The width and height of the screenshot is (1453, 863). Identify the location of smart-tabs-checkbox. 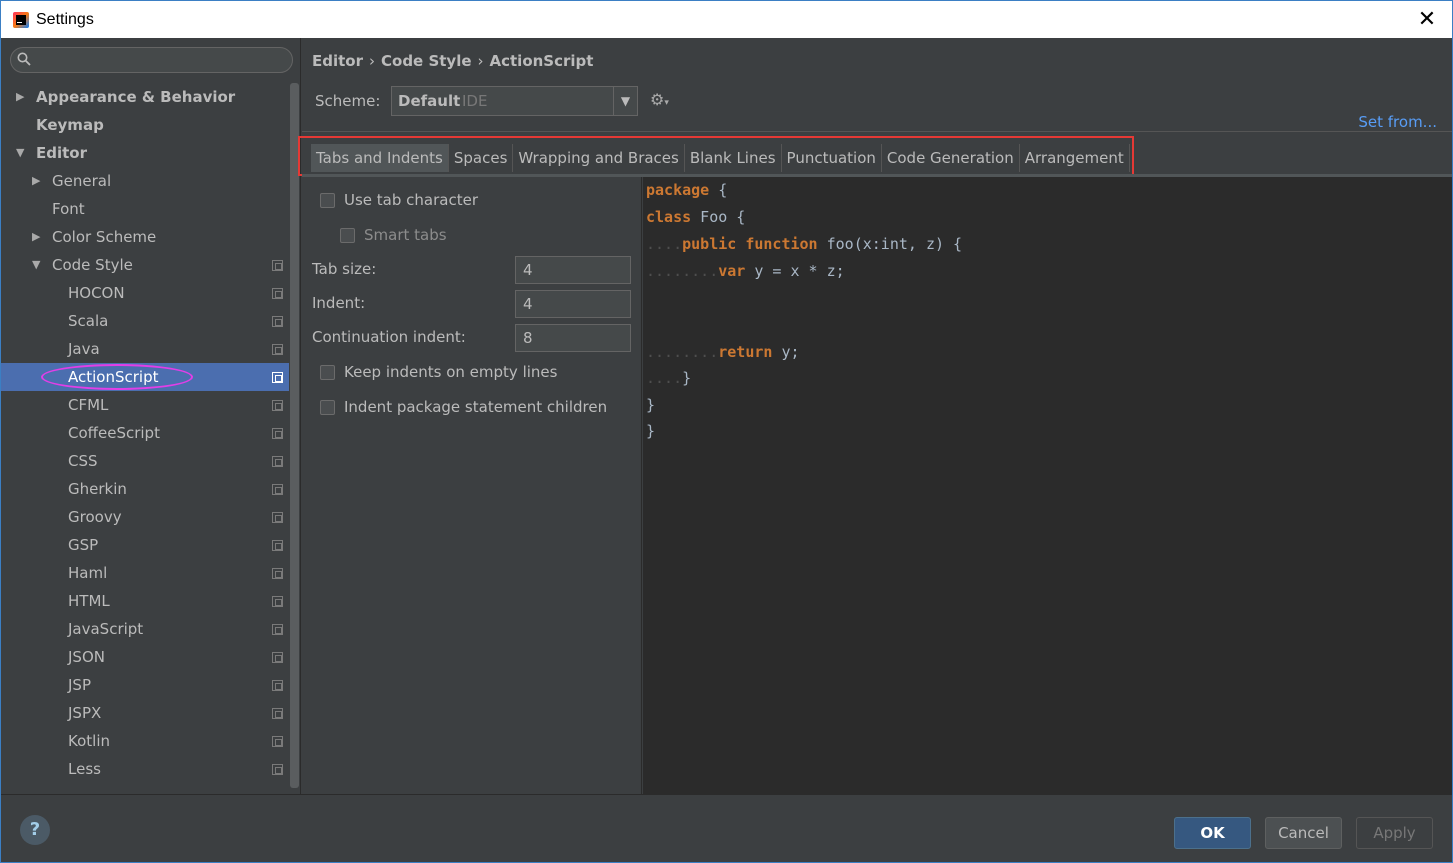
(347, 235).